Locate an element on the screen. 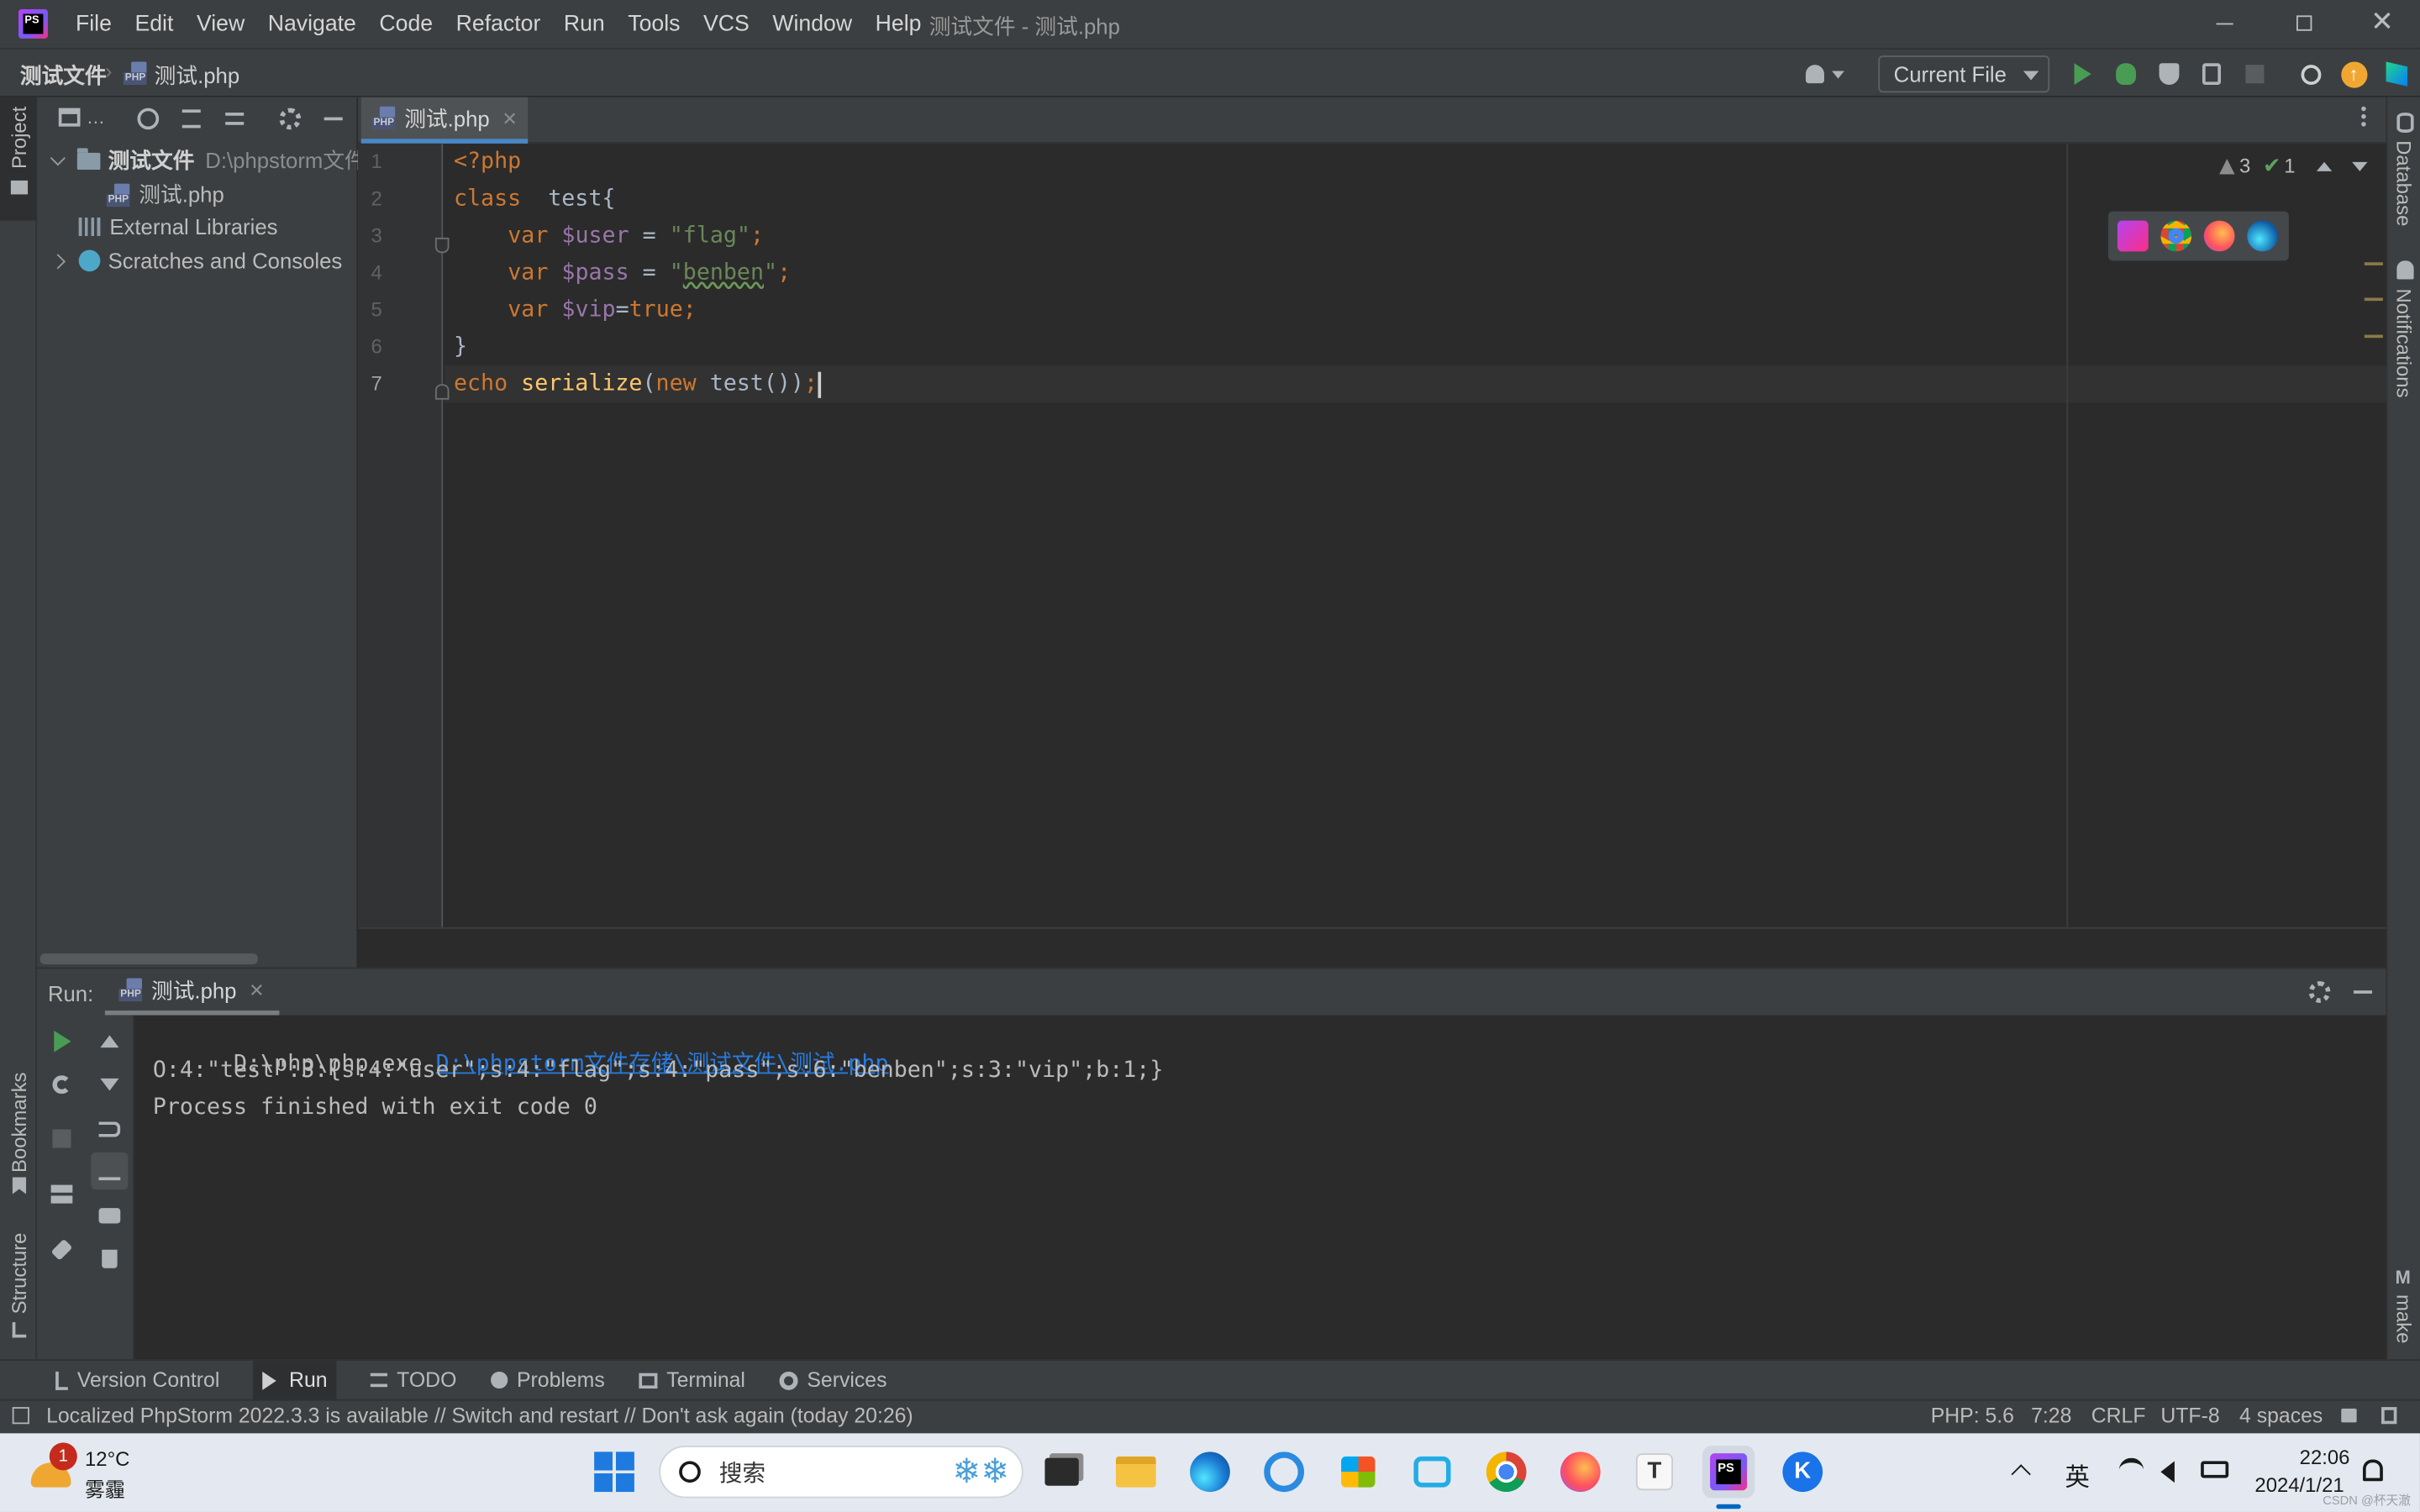 This screenshot has height=1512, width=2420. code-line-7: echo serialize(new test()); is located at coordinates (637, 383).